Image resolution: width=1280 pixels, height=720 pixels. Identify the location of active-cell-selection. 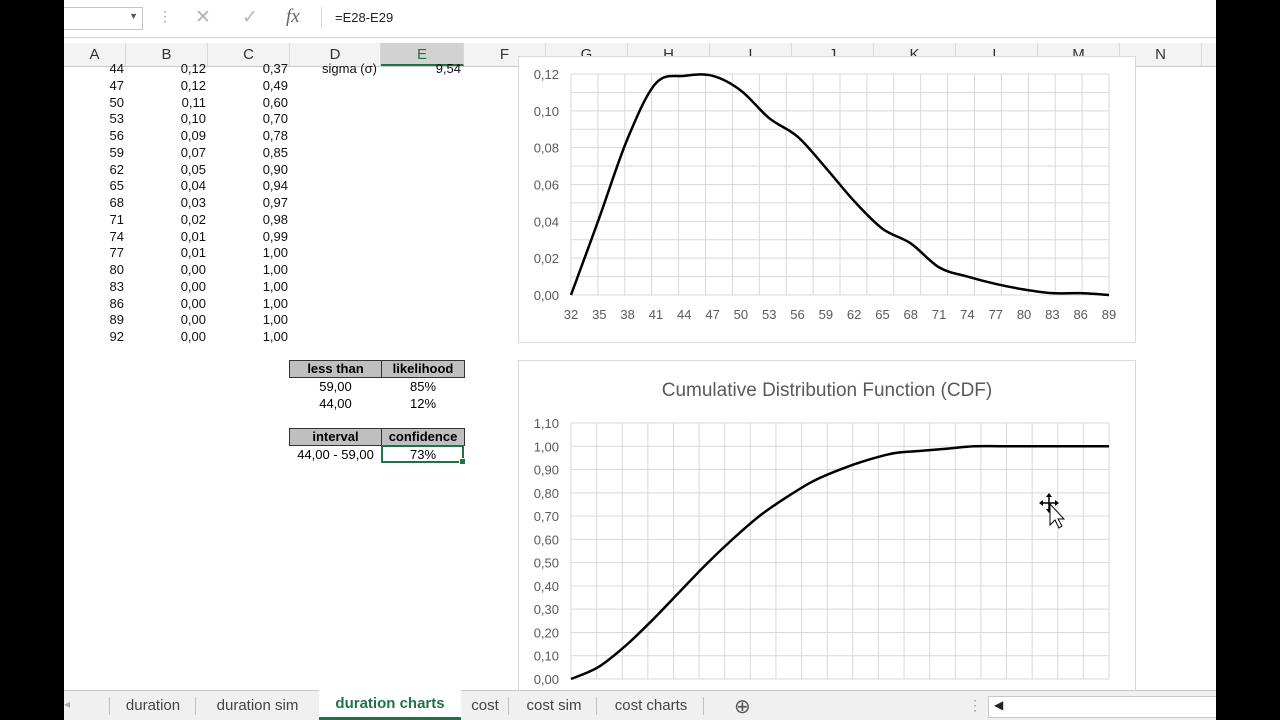
(423, 455).